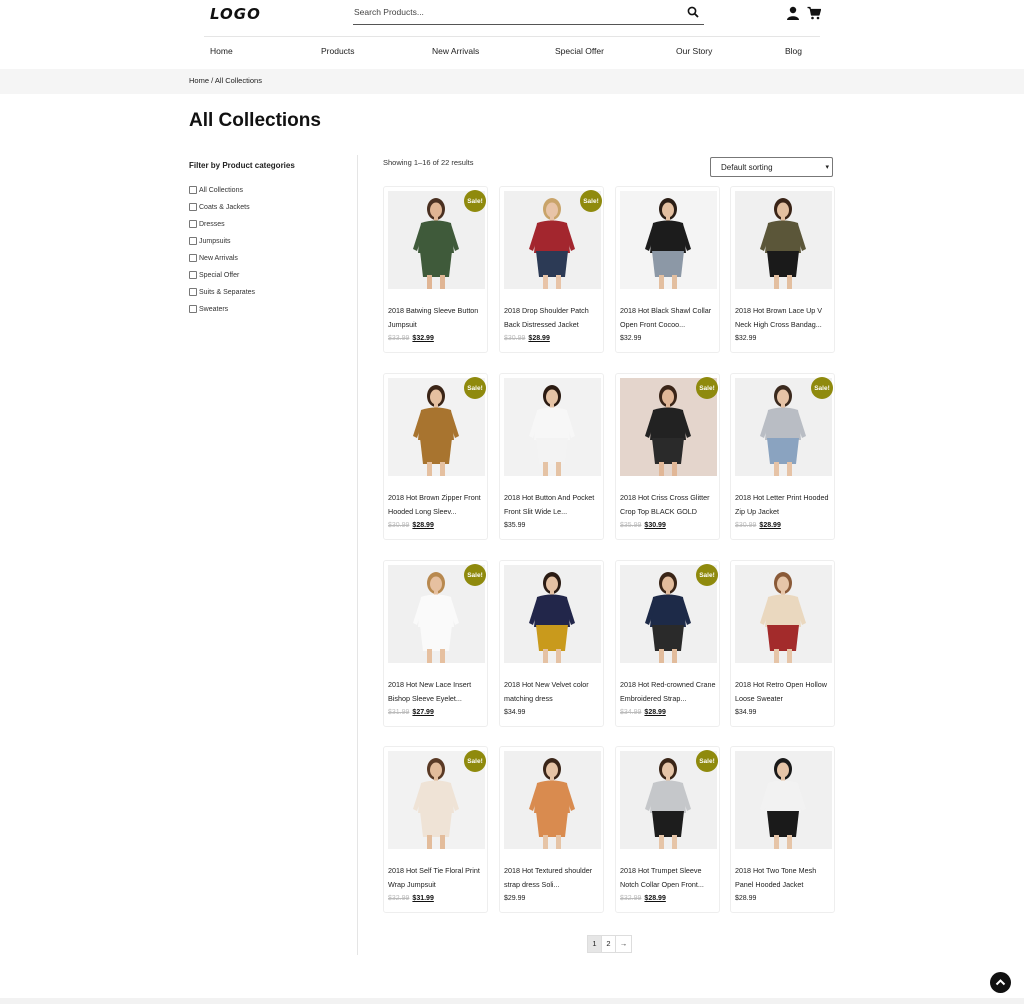 The image size is (1024, 1004). What do you see at coordinates (218, 258) in the screenshot?
I see `category-label: New Arrivals` at bounding box center [218, 258].